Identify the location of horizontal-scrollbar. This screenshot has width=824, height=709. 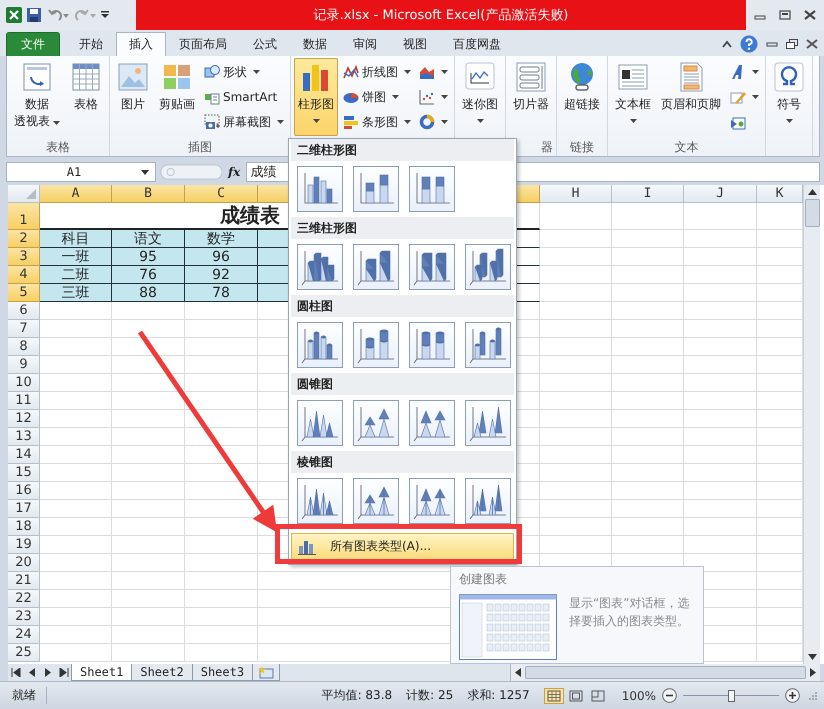
(665, 672).